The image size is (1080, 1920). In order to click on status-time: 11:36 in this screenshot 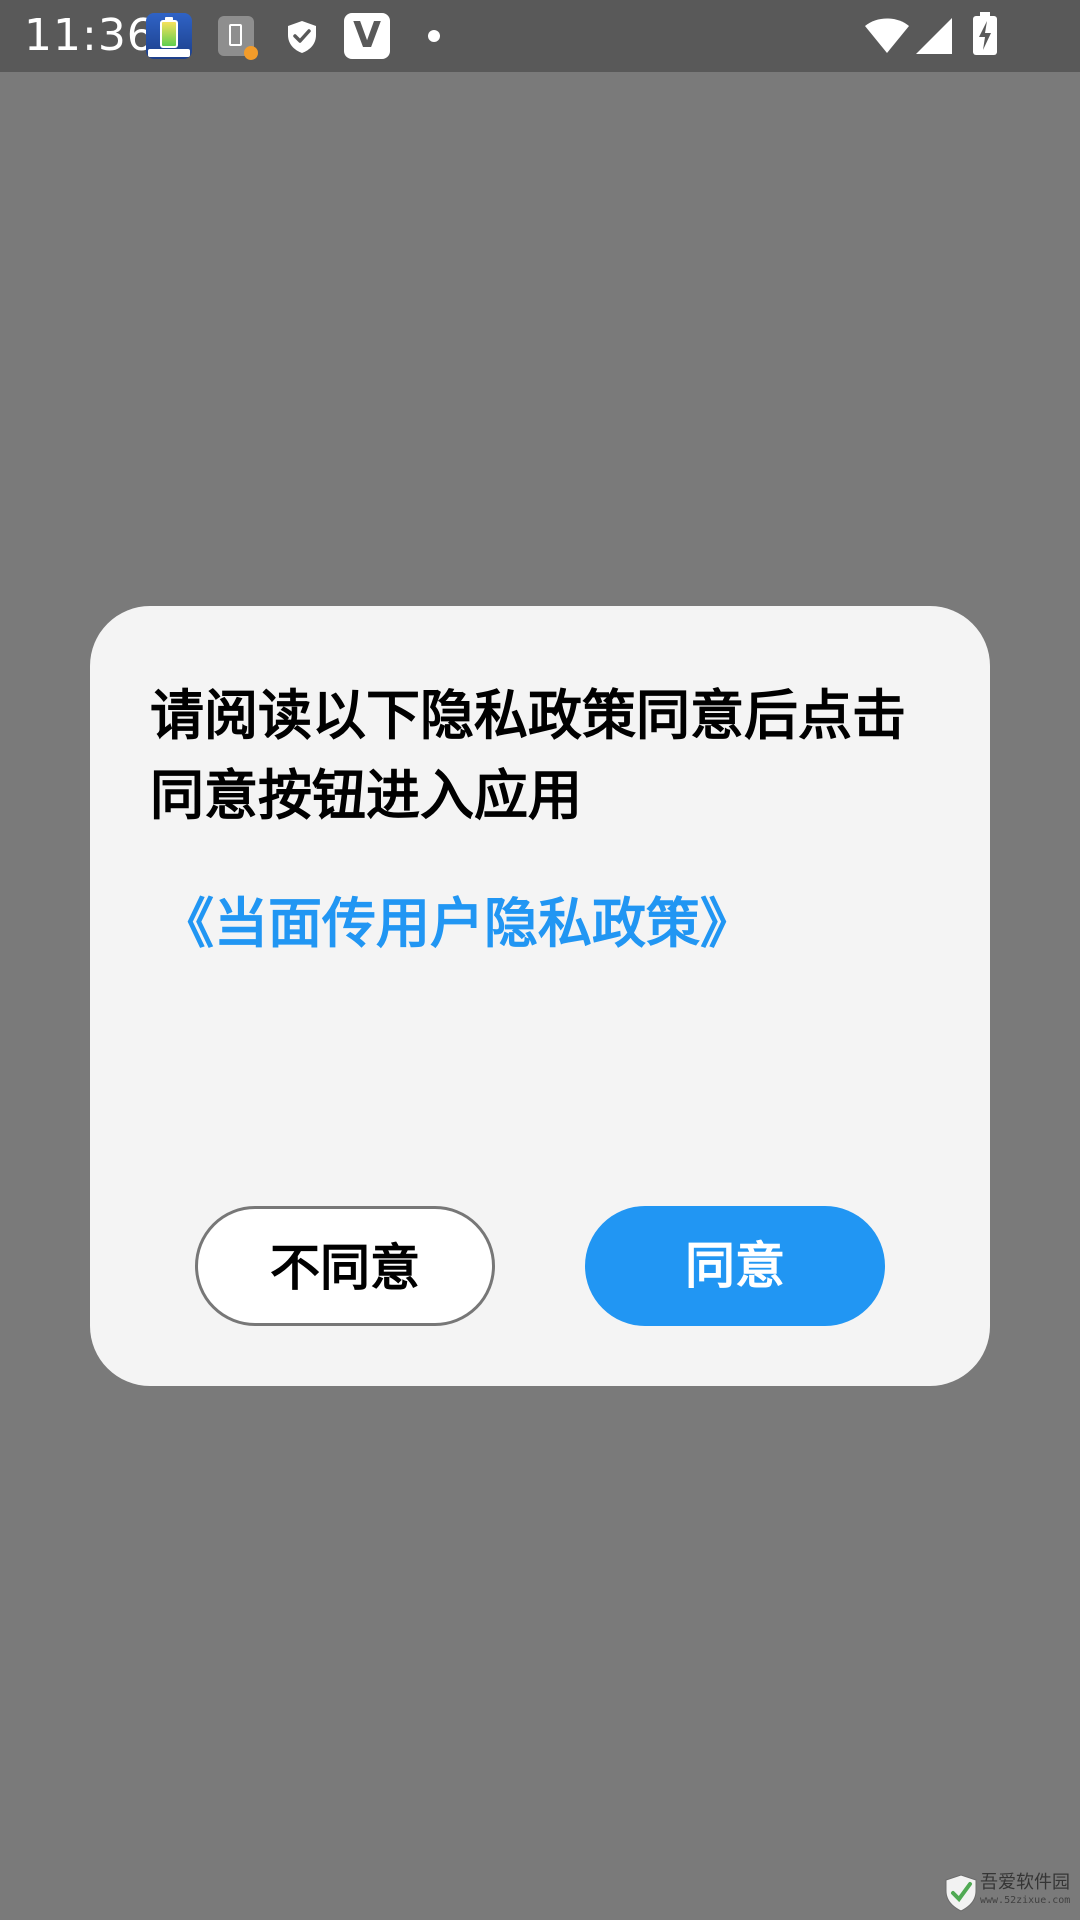, I will do `click(90, 35)`.